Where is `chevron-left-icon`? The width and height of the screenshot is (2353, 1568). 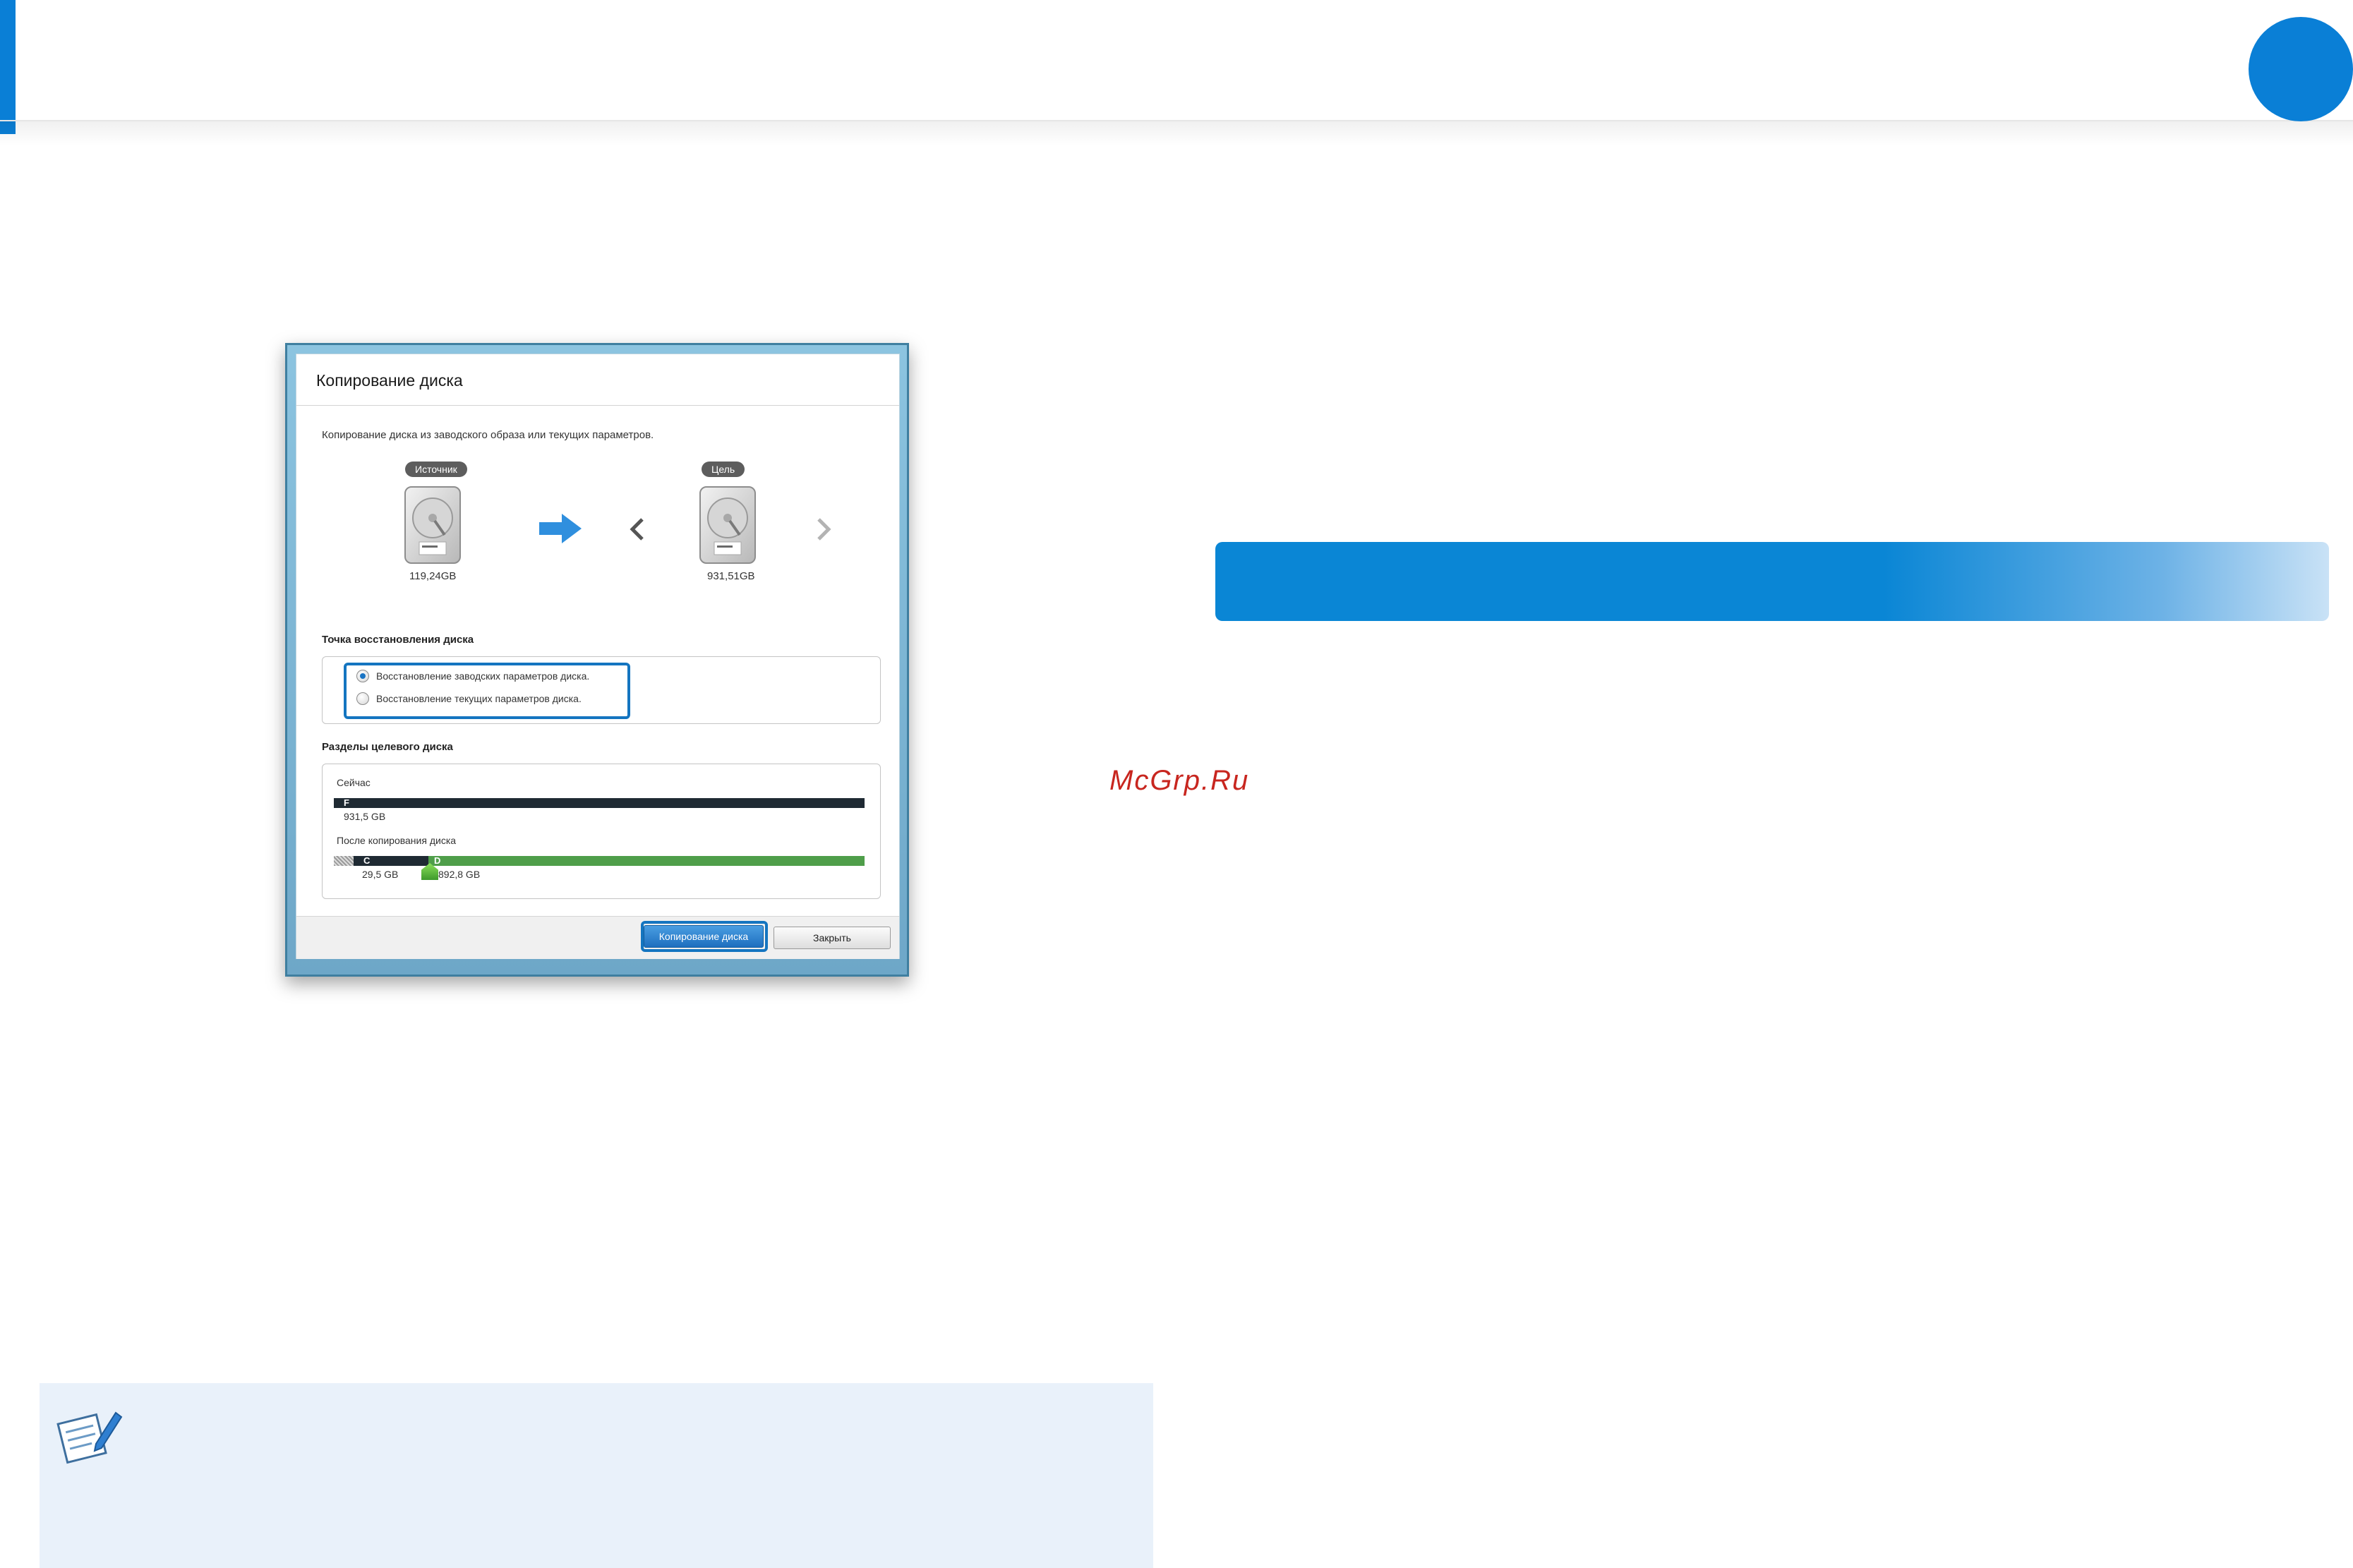
chevron-left-icon is located at coordinates (636, 529).